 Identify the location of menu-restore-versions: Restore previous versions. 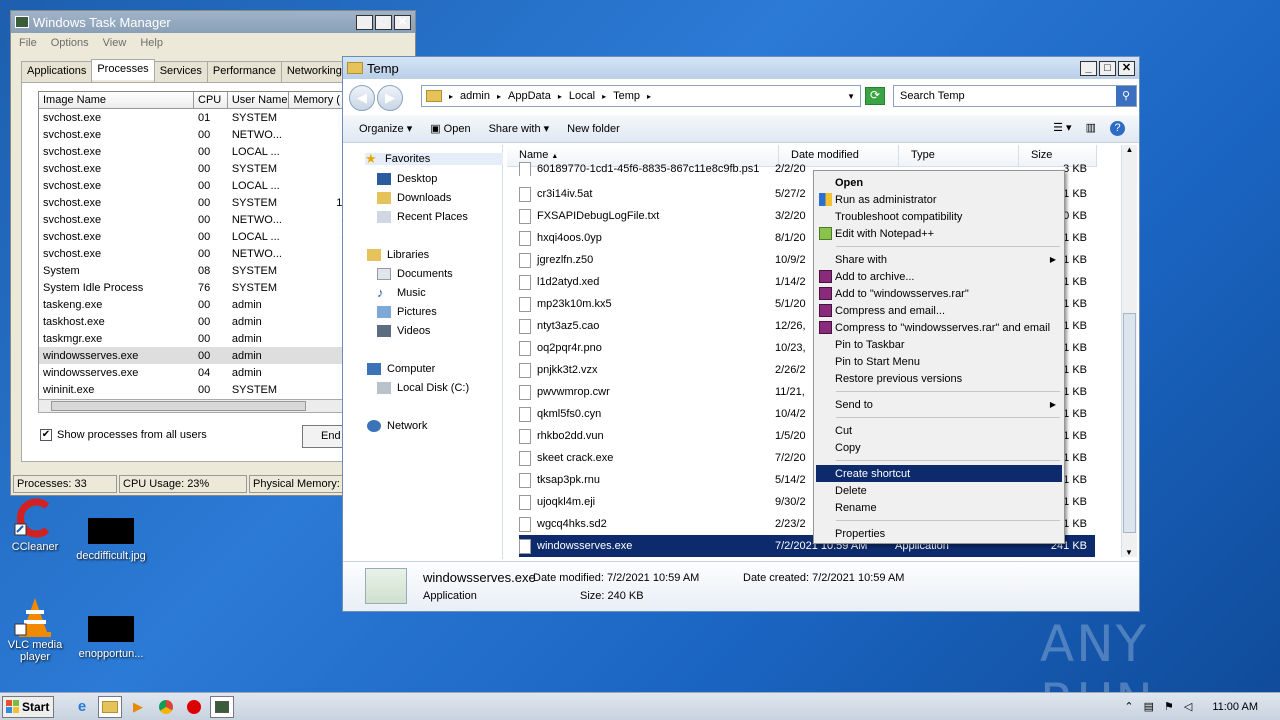
(939, 378).